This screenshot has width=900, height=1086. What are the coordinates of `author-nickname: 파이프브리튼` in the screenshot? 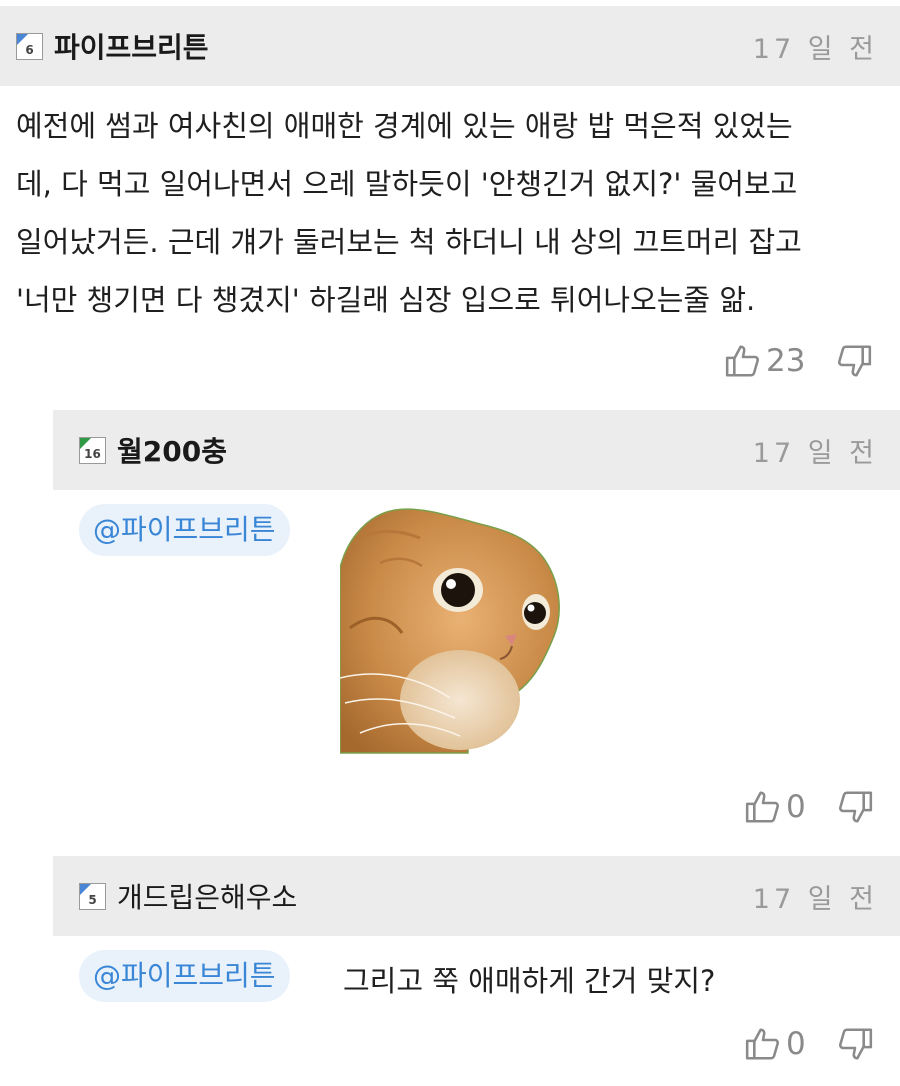 It's located at (131, 46).